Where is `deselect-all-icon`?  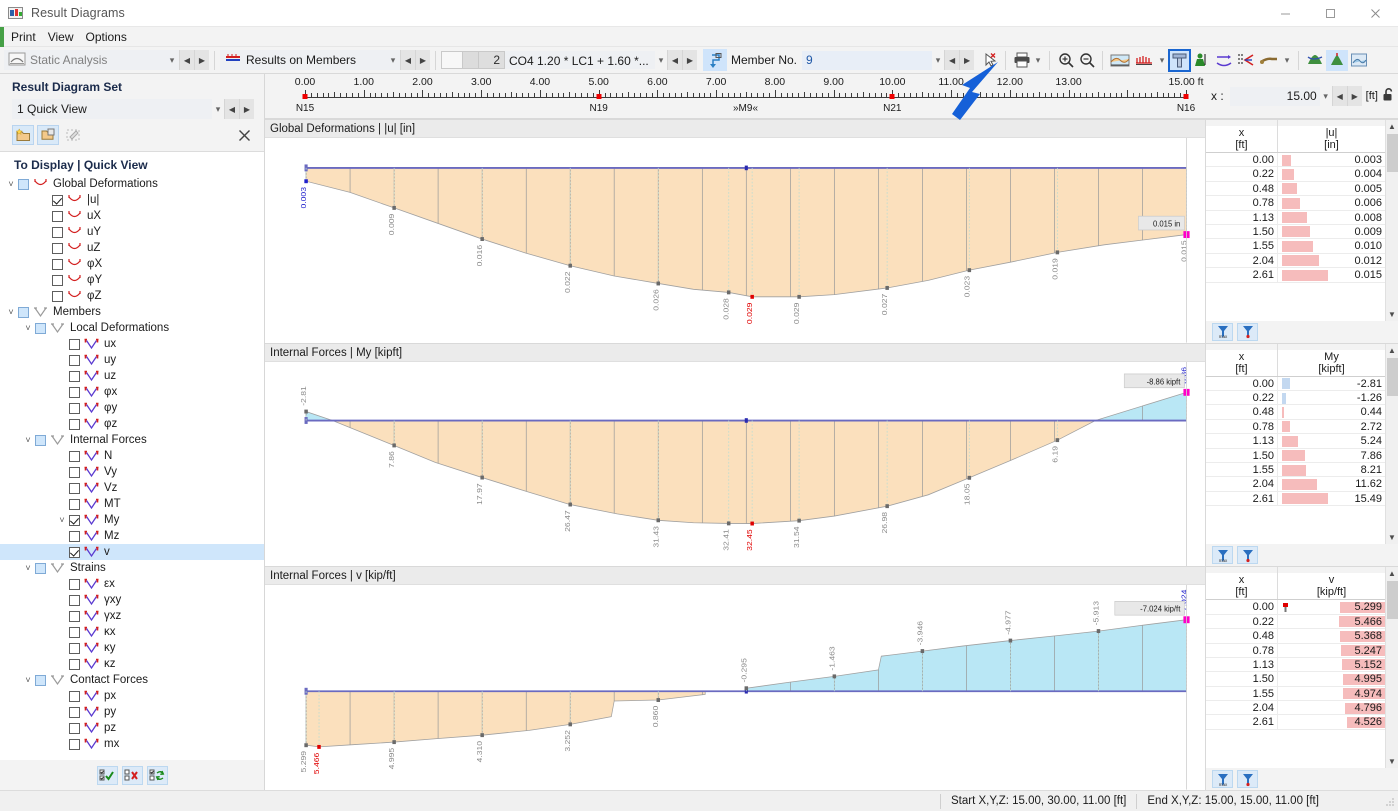
deselect-all-icon is located at coordinates (132, 775).